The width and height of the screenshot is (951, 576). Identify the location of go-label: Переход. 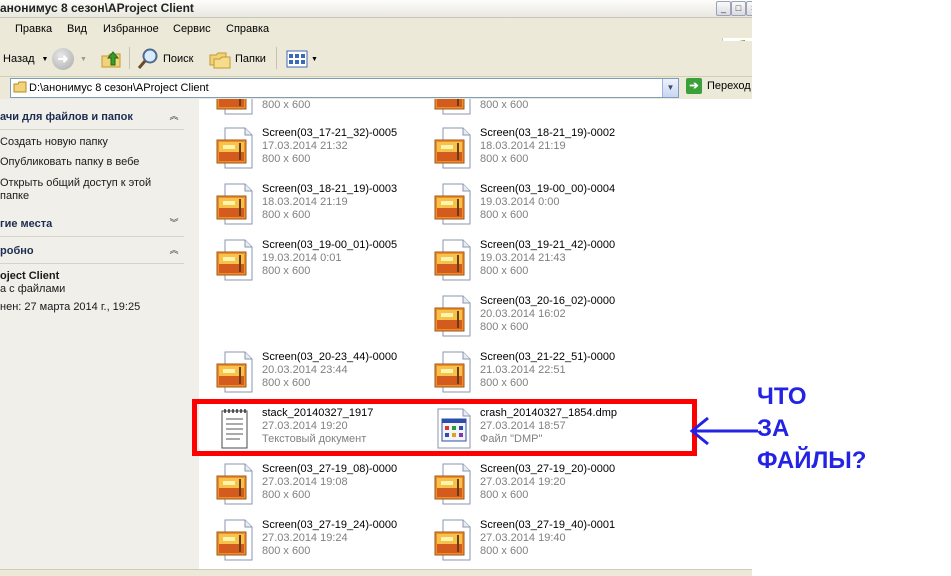
(729, 86).